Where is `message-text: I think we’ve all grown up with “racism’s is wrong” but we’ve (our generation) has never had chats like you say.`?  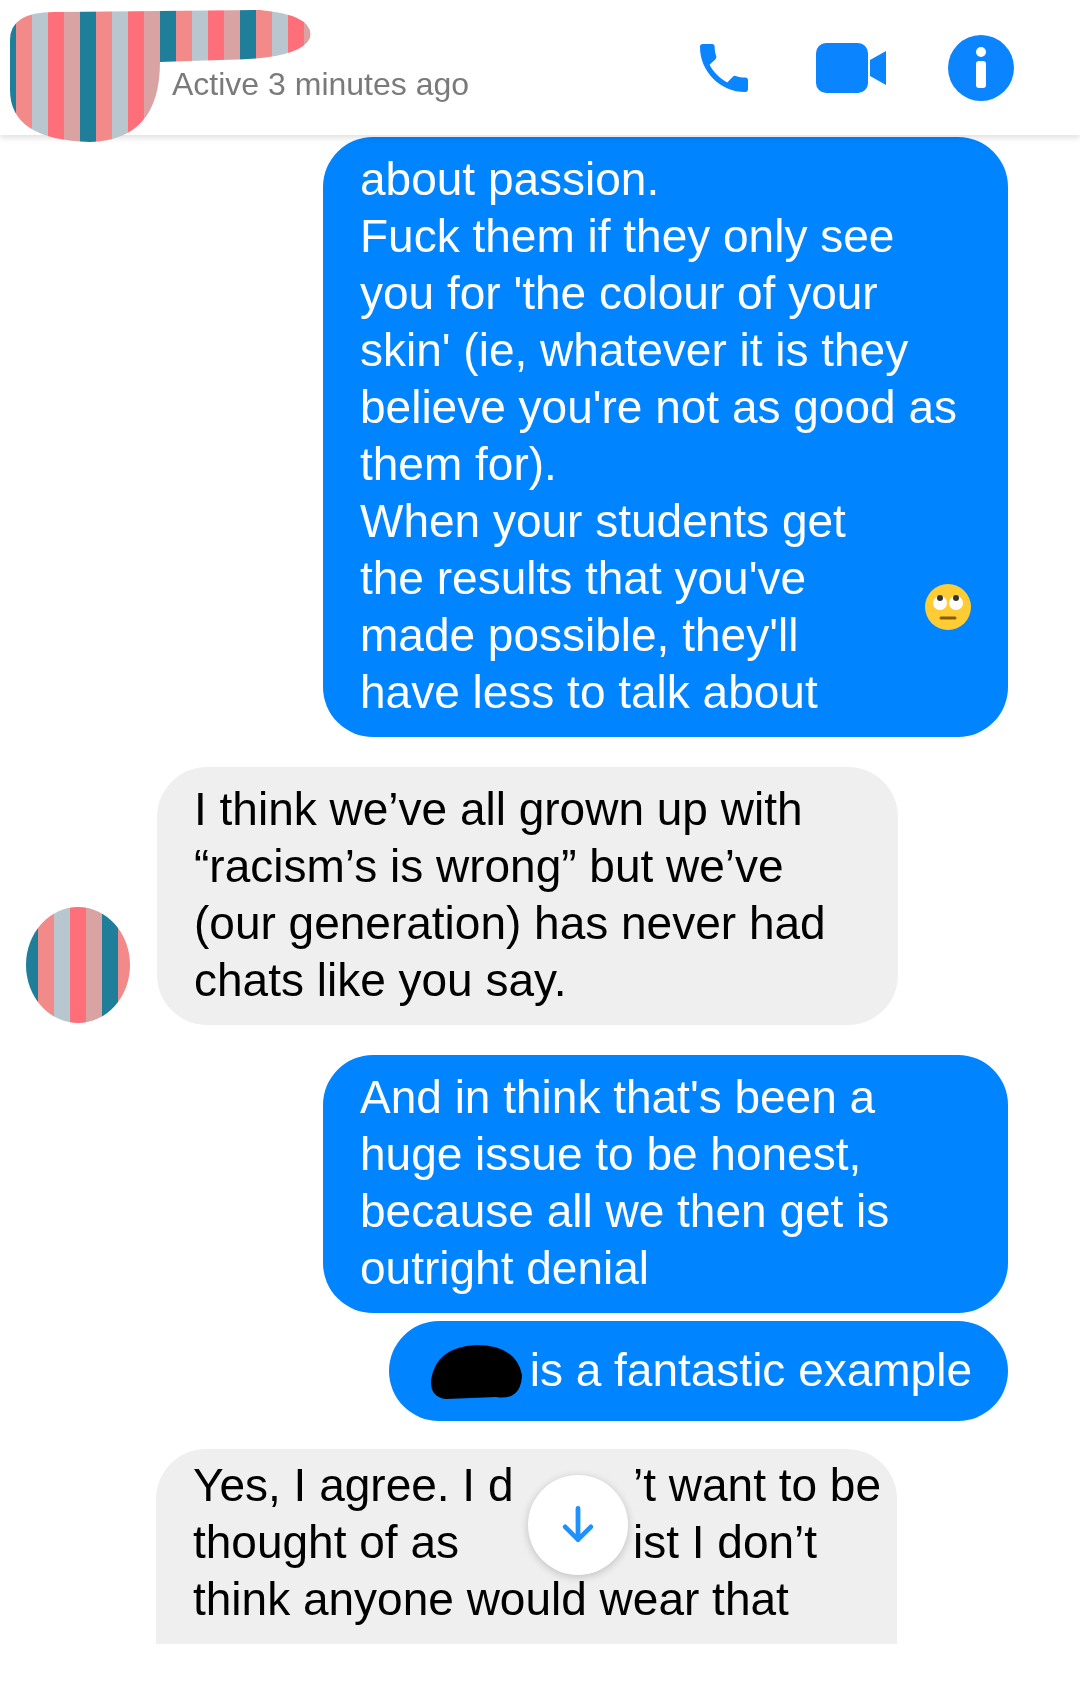
message-text: I think we’ve all grown up with “racism’s is wrong” but we’ve (our generation) has never had chats like you say. is located at coordinates (510, 895).